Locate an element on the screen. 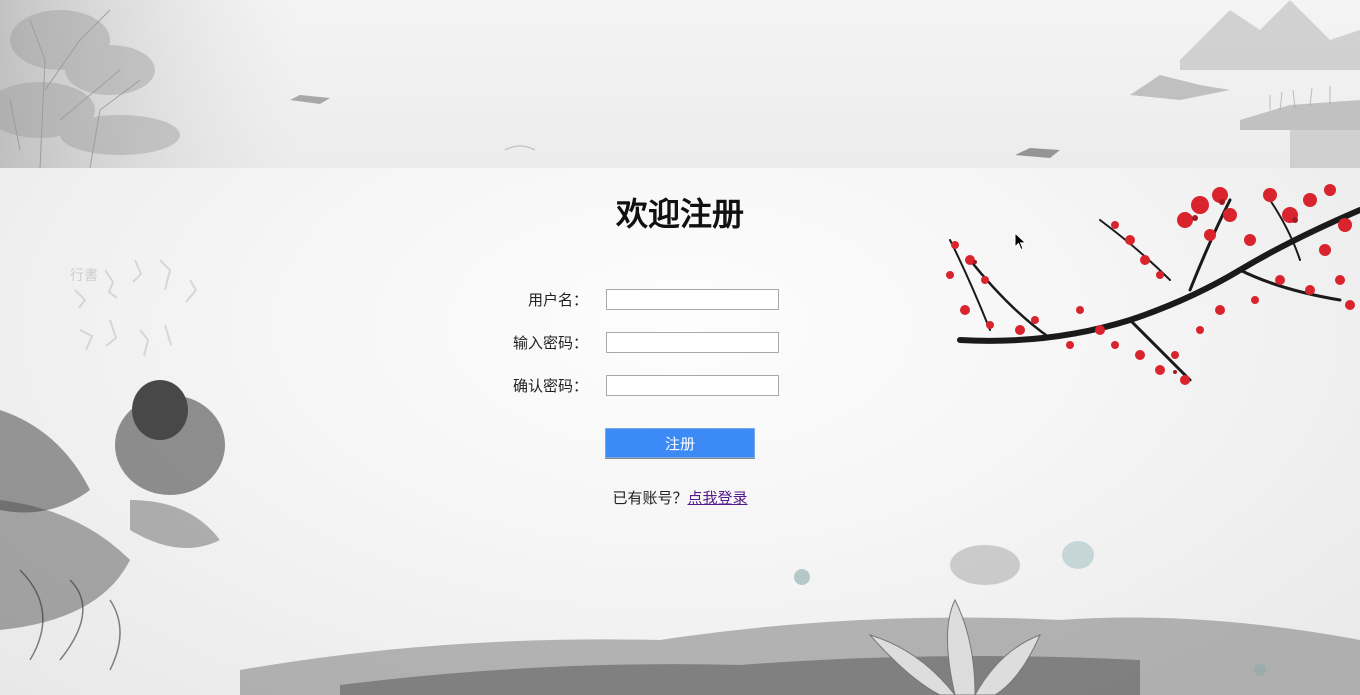  password-label: 输入密码： is located at coordinates (550, 343).